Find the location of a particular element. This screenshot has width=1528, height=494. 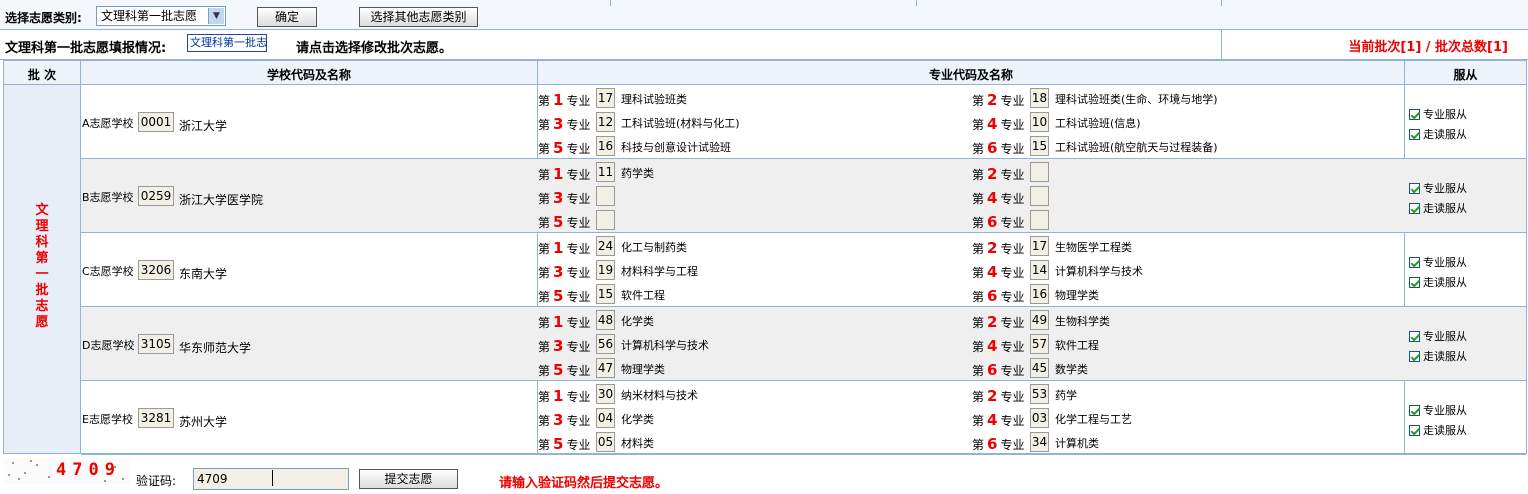

major-code-input: 30 is located at coordinates (605, 394).